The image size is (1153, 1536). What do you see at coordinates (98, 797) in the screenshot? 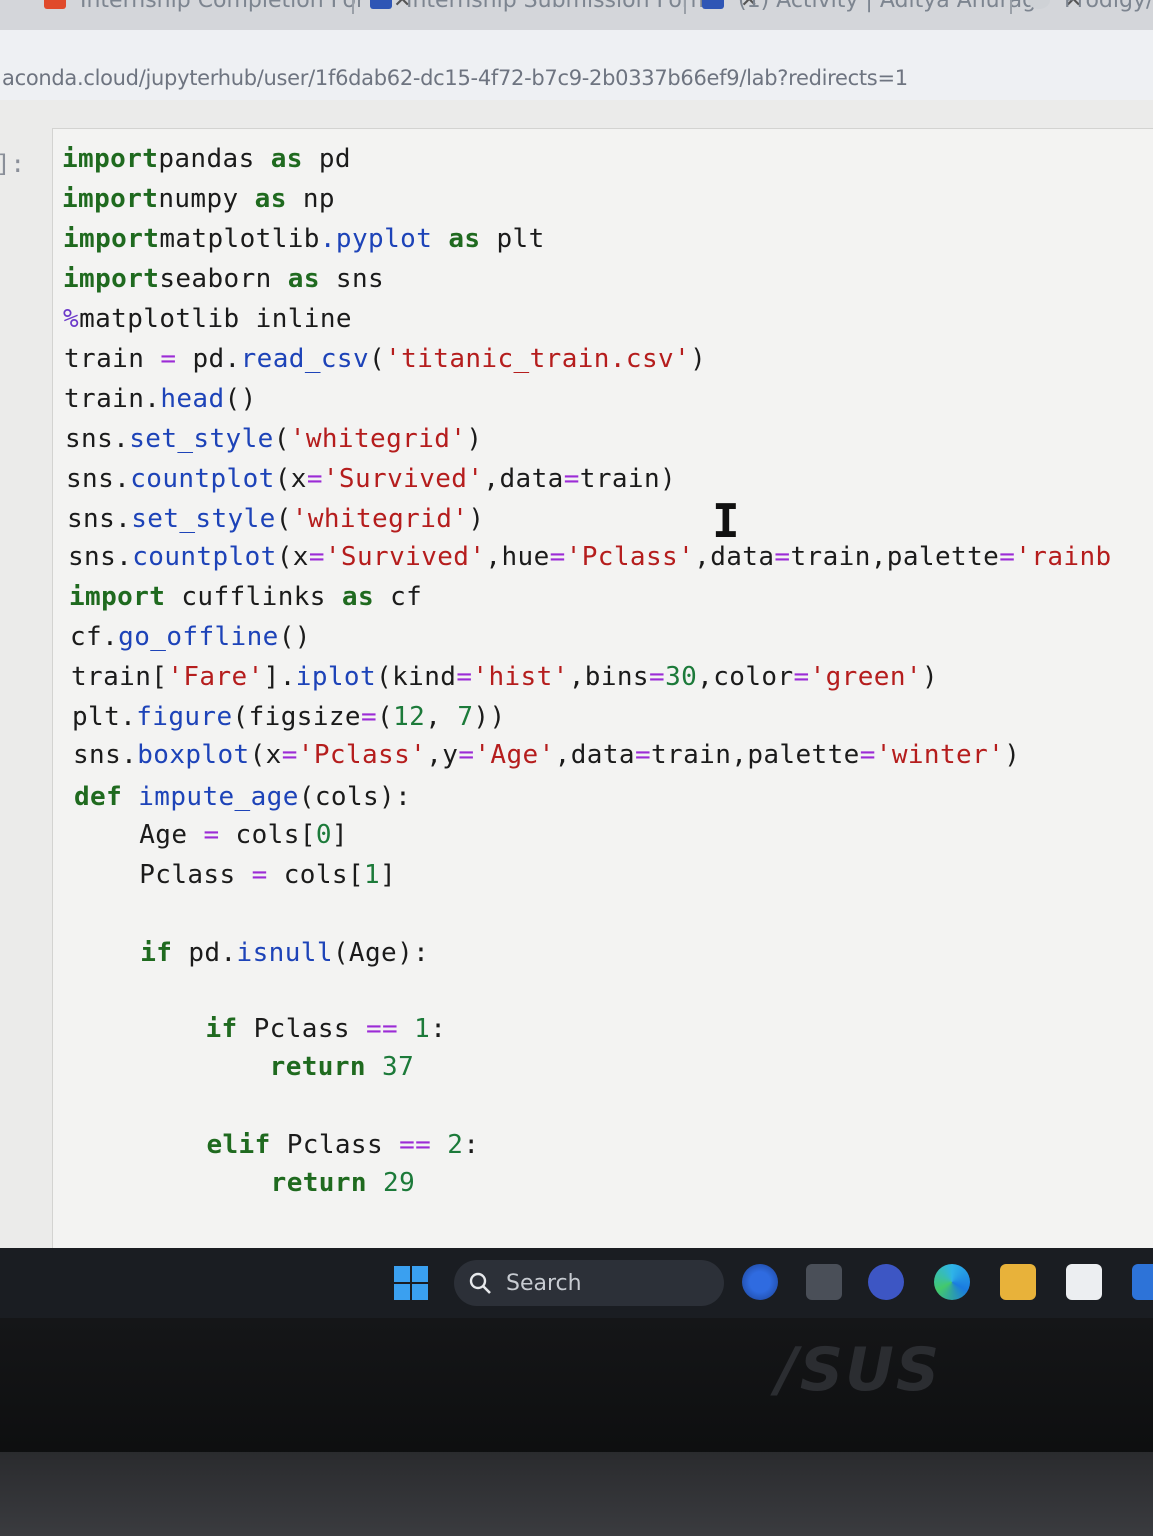
I see `code-token: def` at bounding box center [98, 797].